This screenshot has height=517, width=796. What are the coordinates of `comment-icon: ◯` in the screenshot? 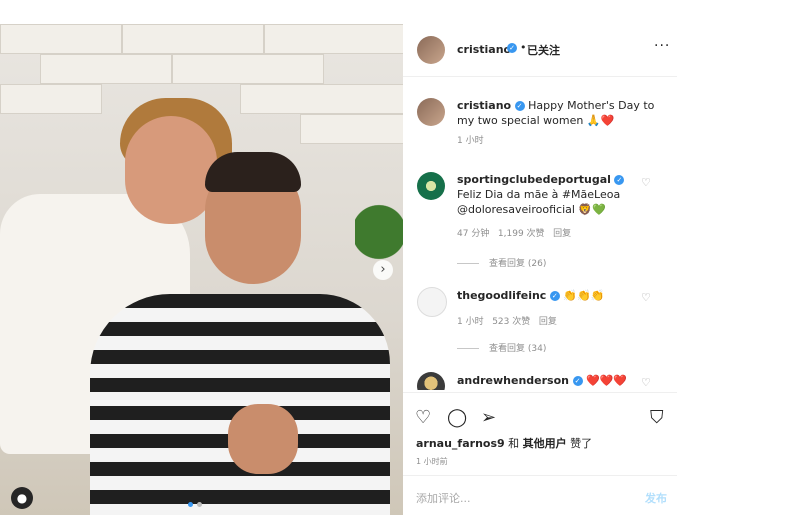 It's located at (457, 417).